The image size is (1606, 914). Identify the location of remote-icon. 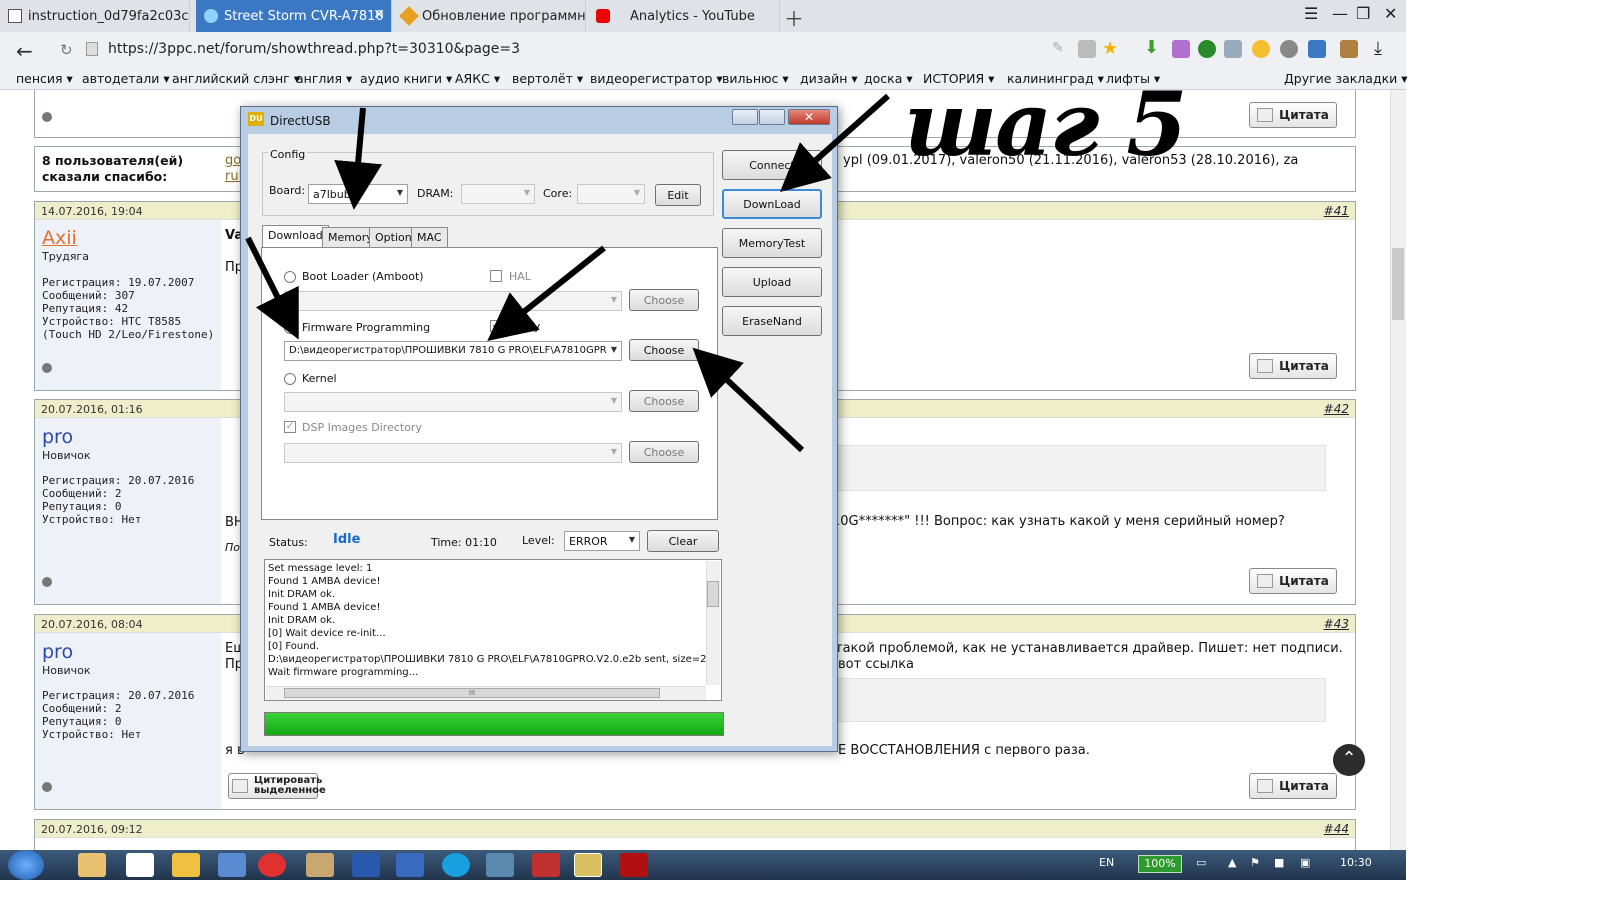
(500, 865).